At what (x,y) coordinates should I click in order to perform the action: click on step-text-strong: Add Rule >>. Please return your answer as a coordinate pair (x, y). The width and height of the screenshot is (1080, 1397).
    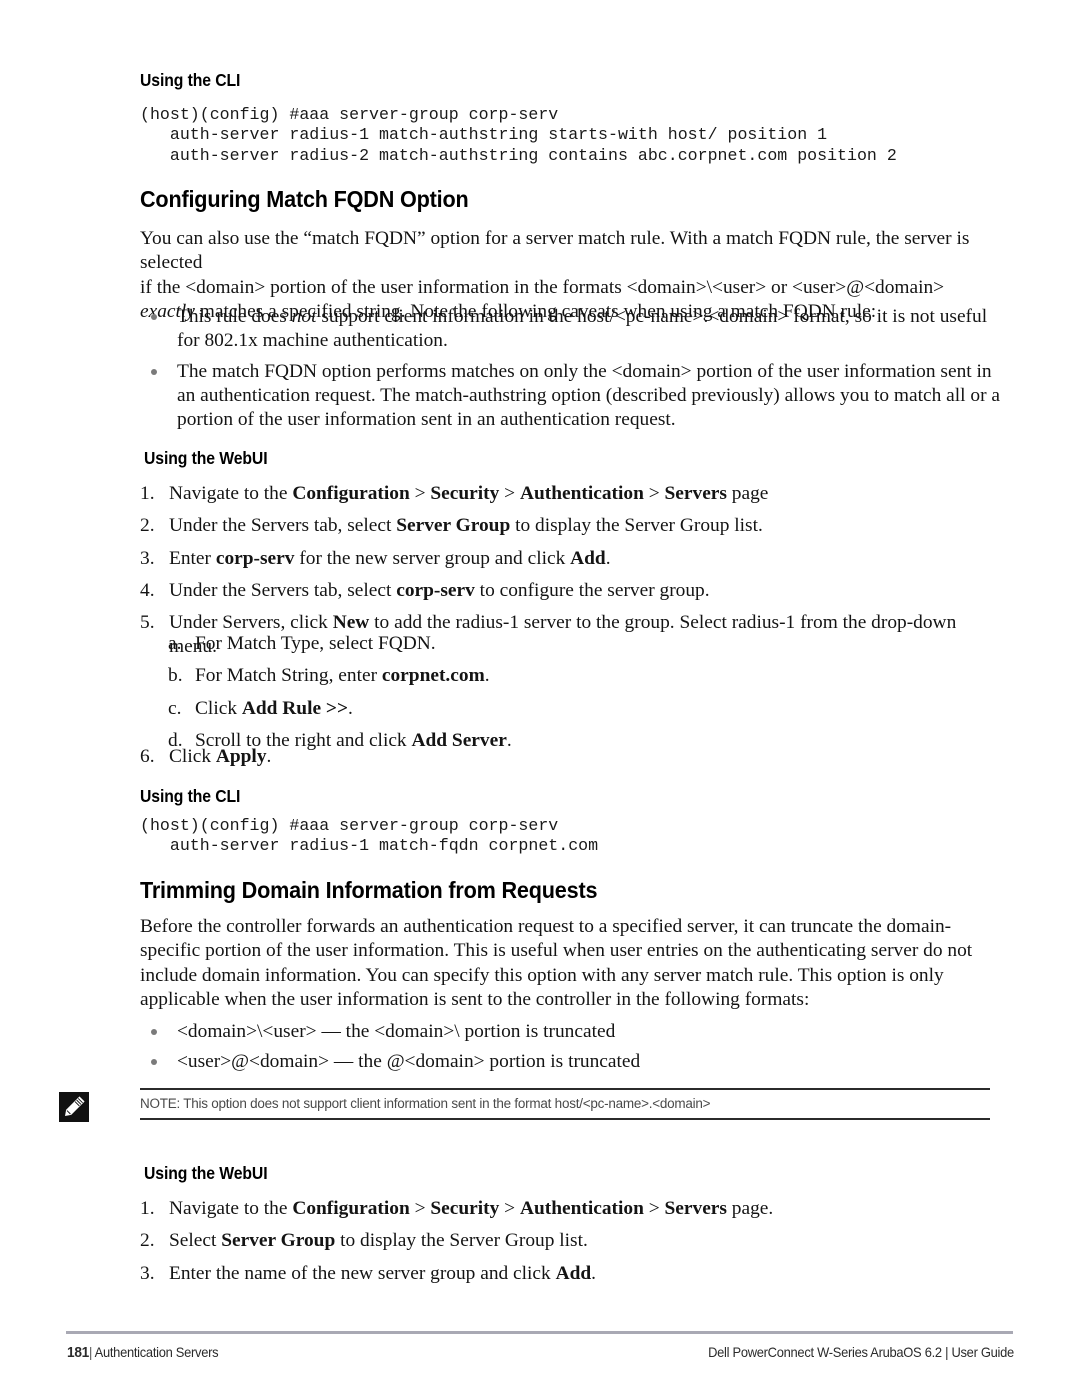
    Looking at the image, I should click on (295, 708).